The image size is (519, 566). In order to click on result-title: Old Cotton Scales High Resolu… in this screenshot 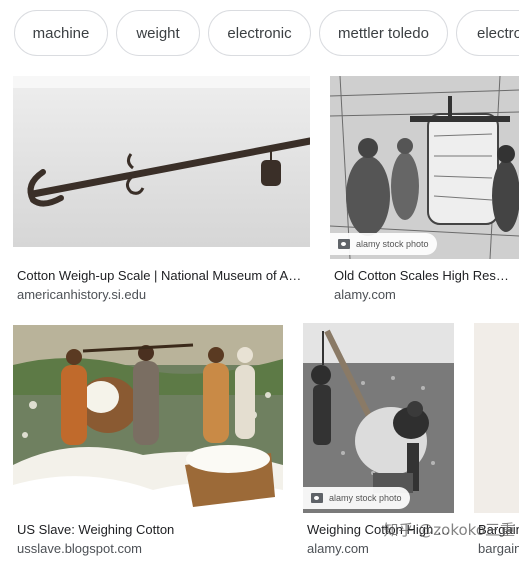, I will do `click(424, 275)`.